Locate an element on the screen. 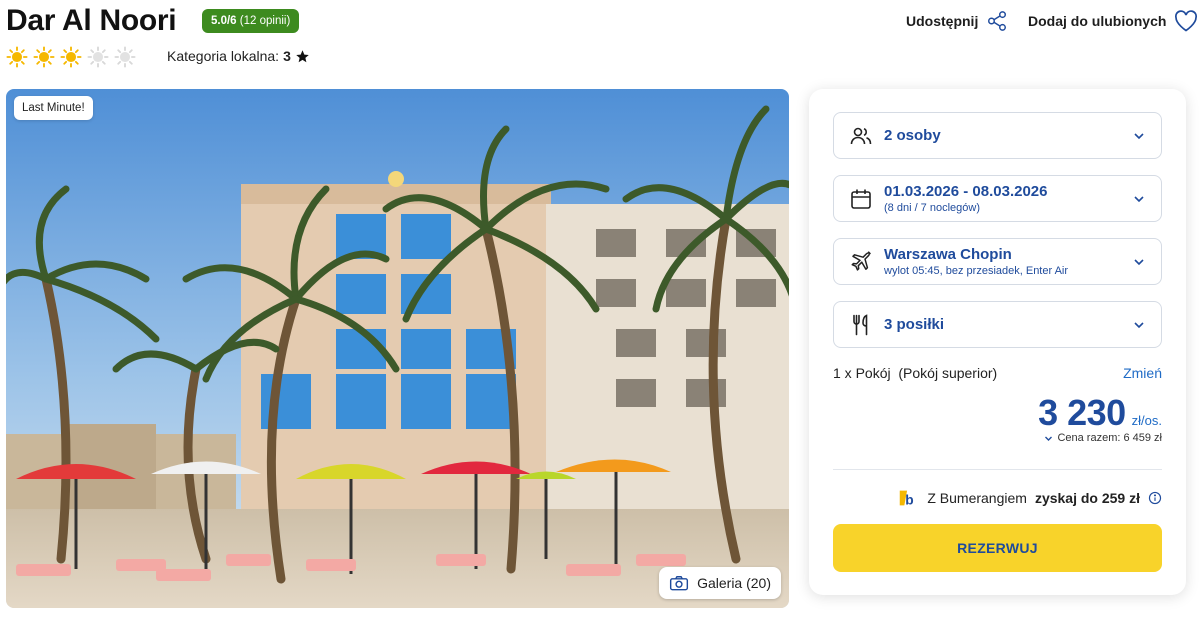 The width and height of the screenshot is (1200, 619). share-label: Udostępnij is located at coordinates (942, 21).